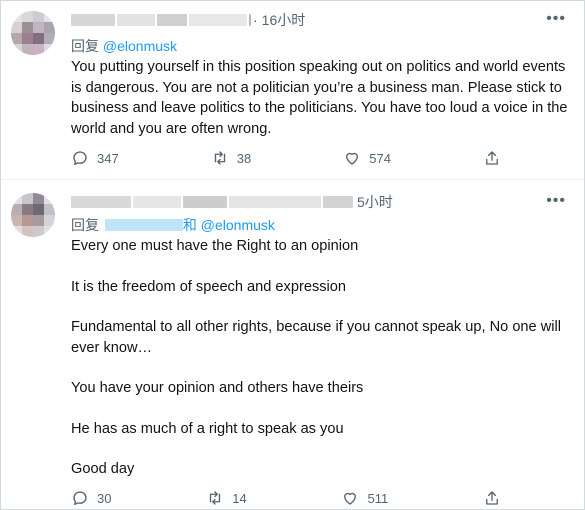  I want to click on reply-joiner: 和, so click(189, 225).